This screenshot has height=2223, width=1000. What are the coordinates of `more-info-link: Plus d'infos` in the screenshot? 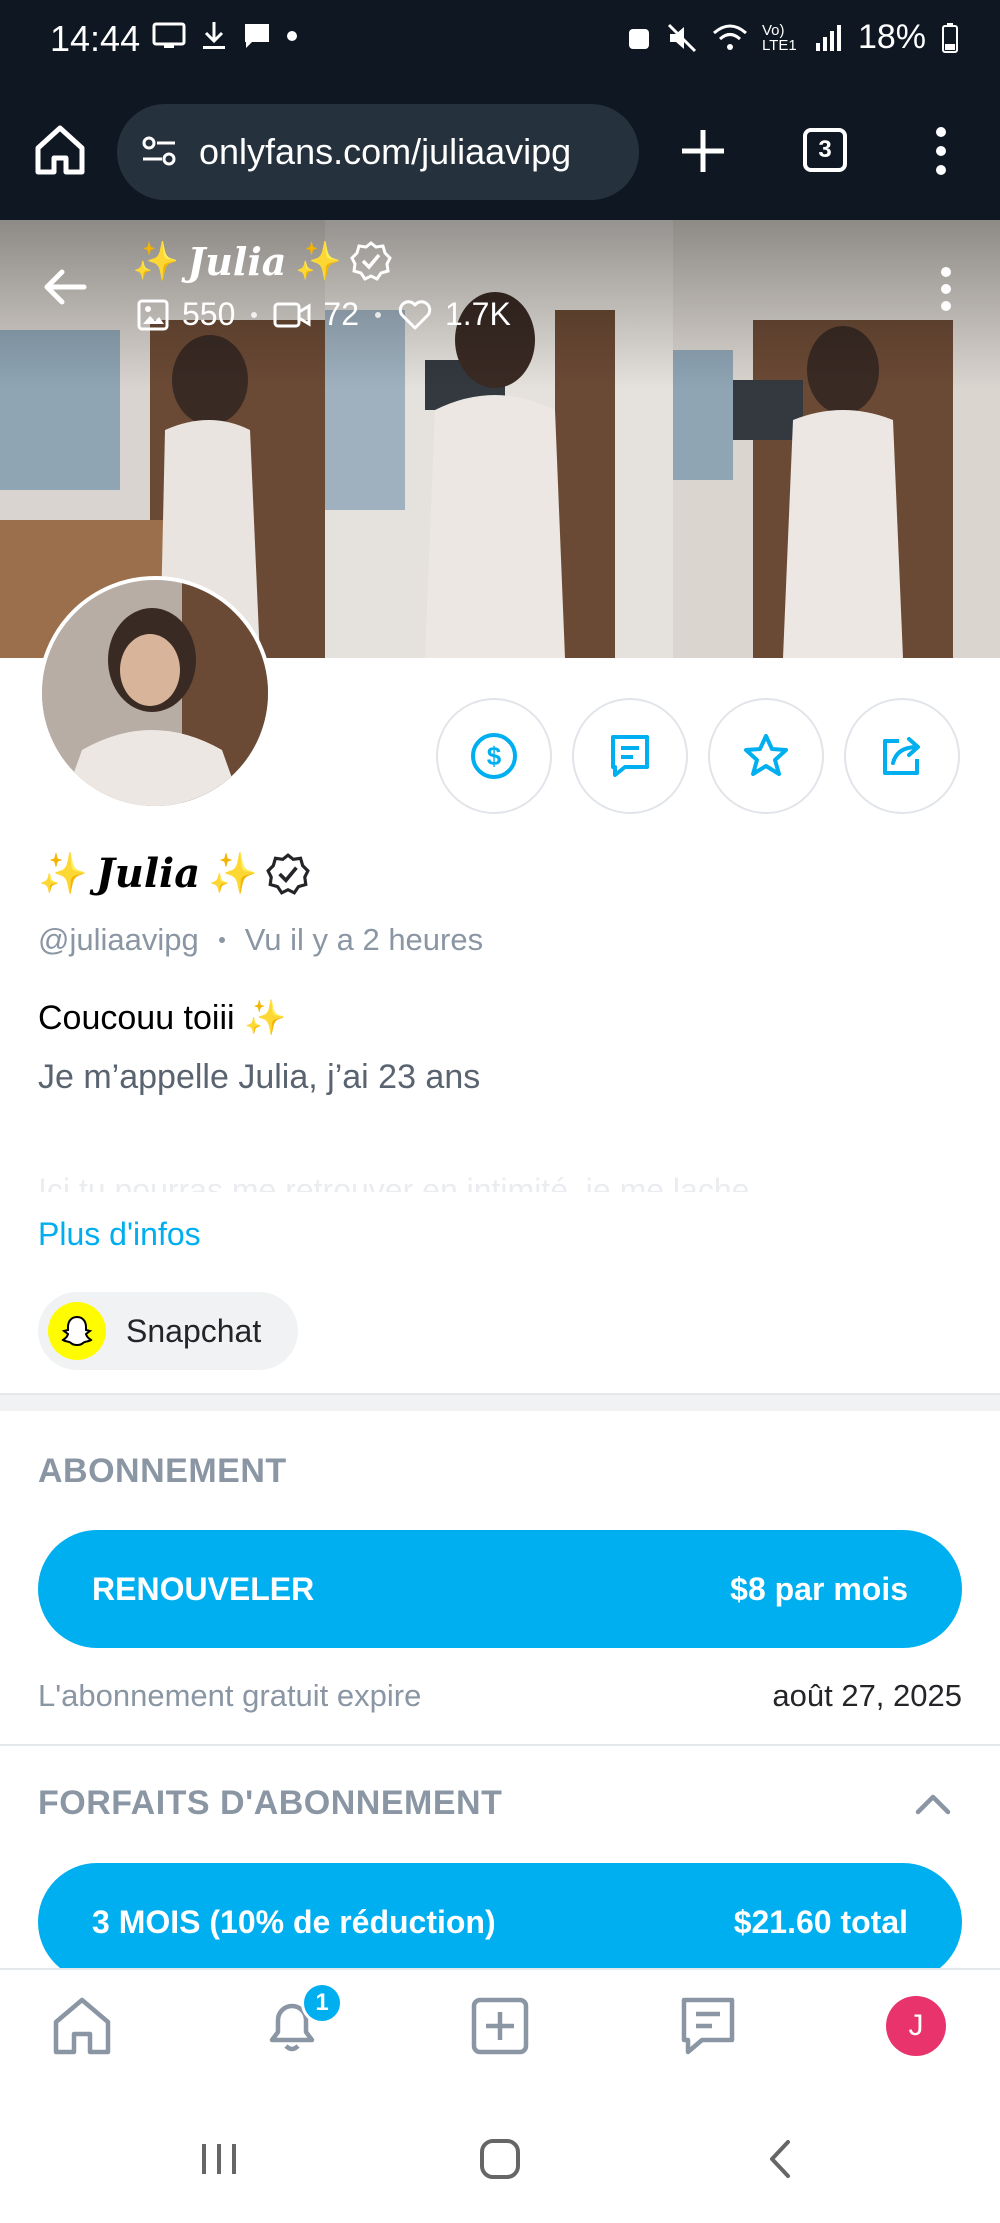 It's located at (119, 1234).